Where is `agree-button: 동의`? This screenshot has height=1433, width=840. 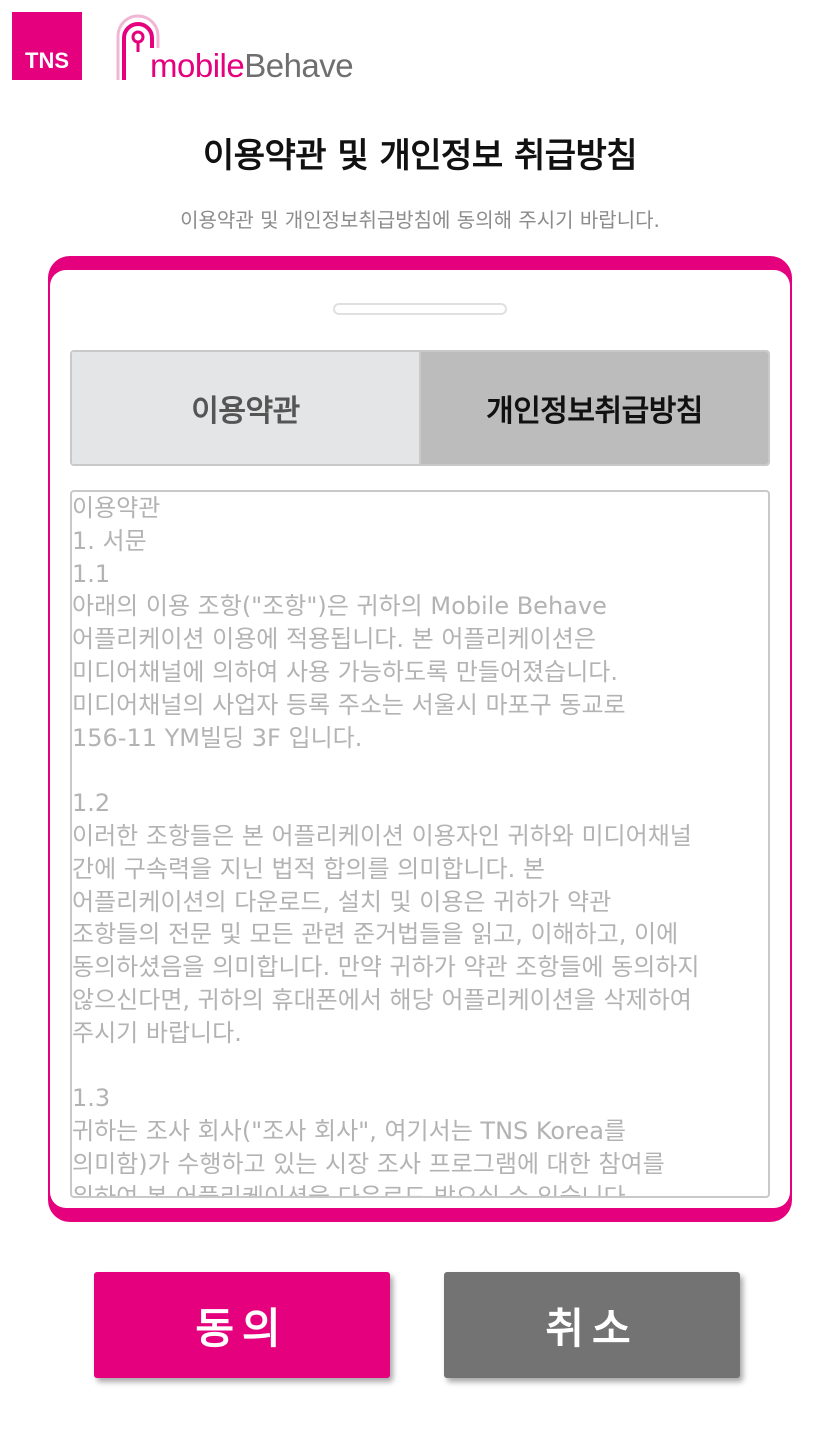 agree-button: 동의 is located at coordinates (242, 1325).